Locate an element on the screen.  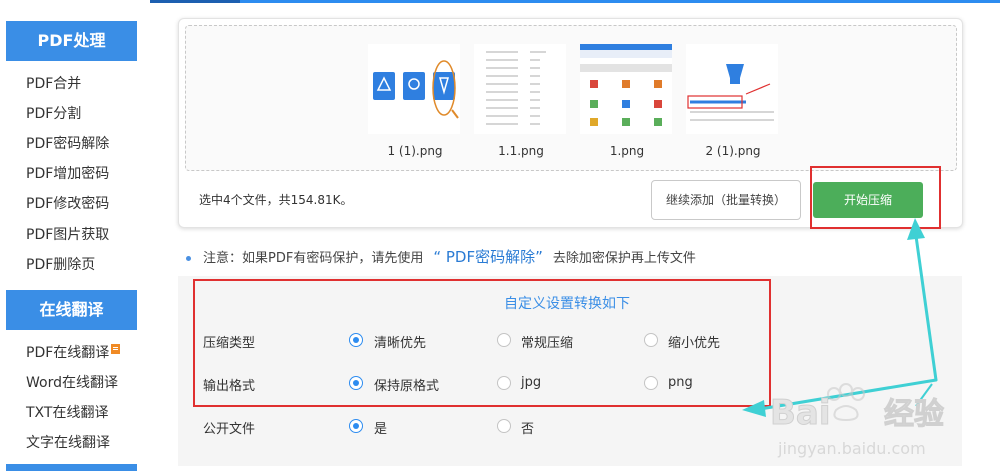
sidebar-item-text-translate: 文字在线翻译 is located at coordinates (68, 443).